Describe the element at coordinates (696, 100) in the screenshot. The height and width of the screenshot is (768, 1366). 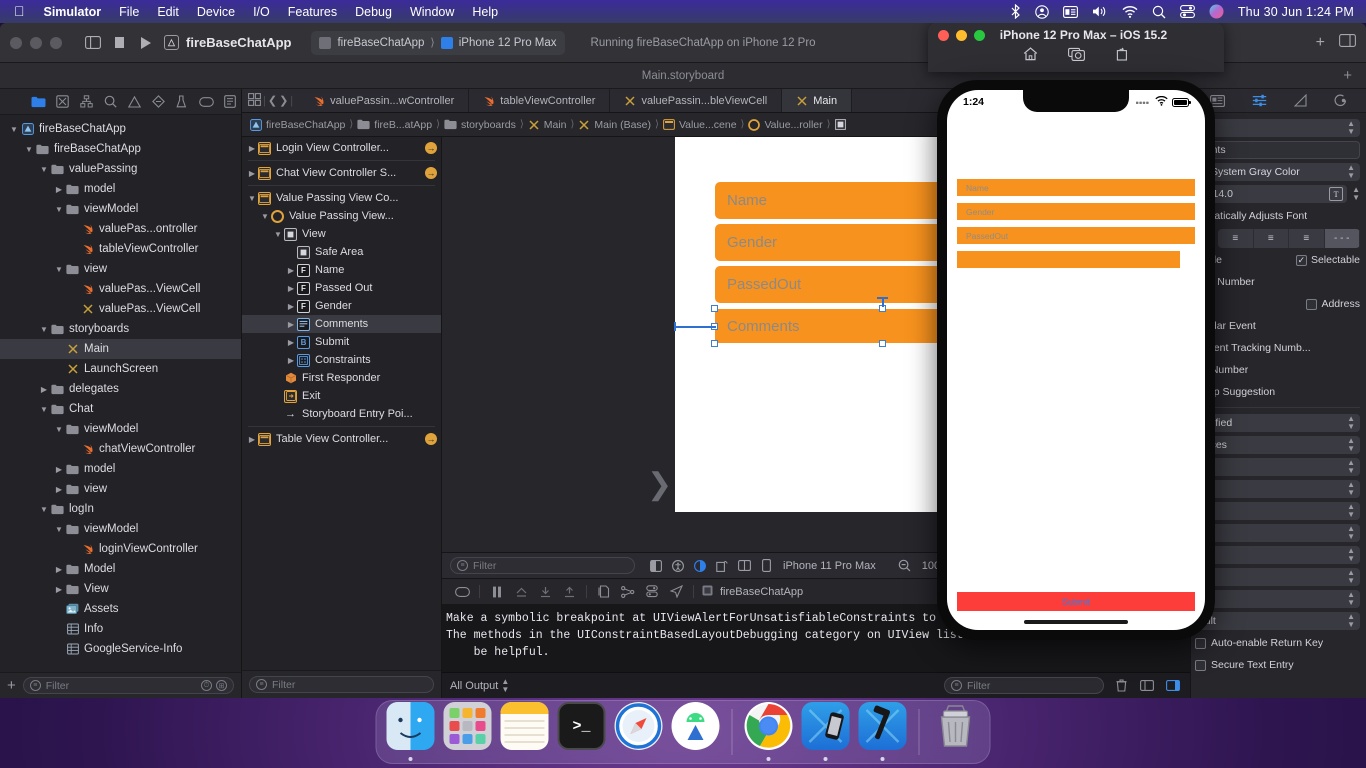
I see `editor-tab-valuepassin-bleviewcell: valuePassin...bleViewCell` at that location.